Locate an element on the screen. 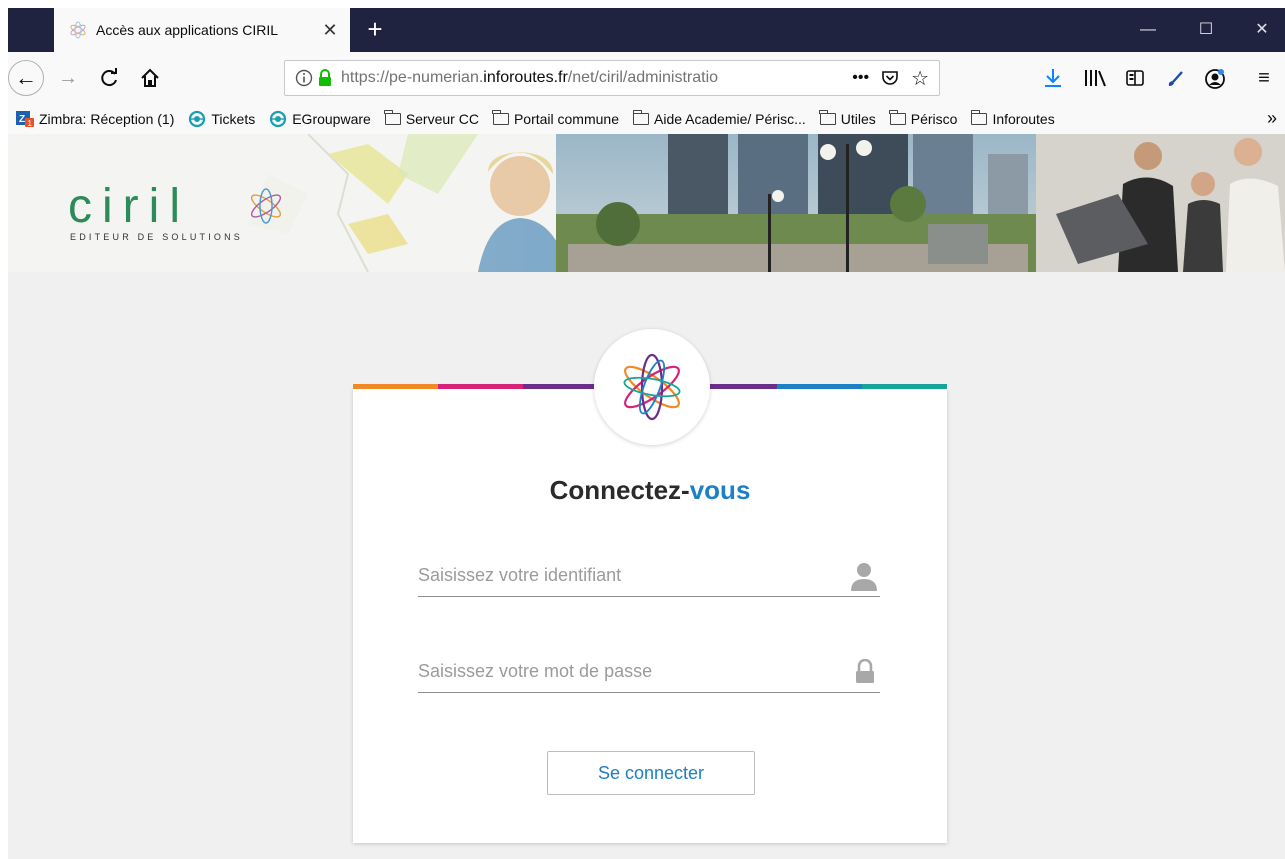  logo-badge is located at coordinates (652, 387).